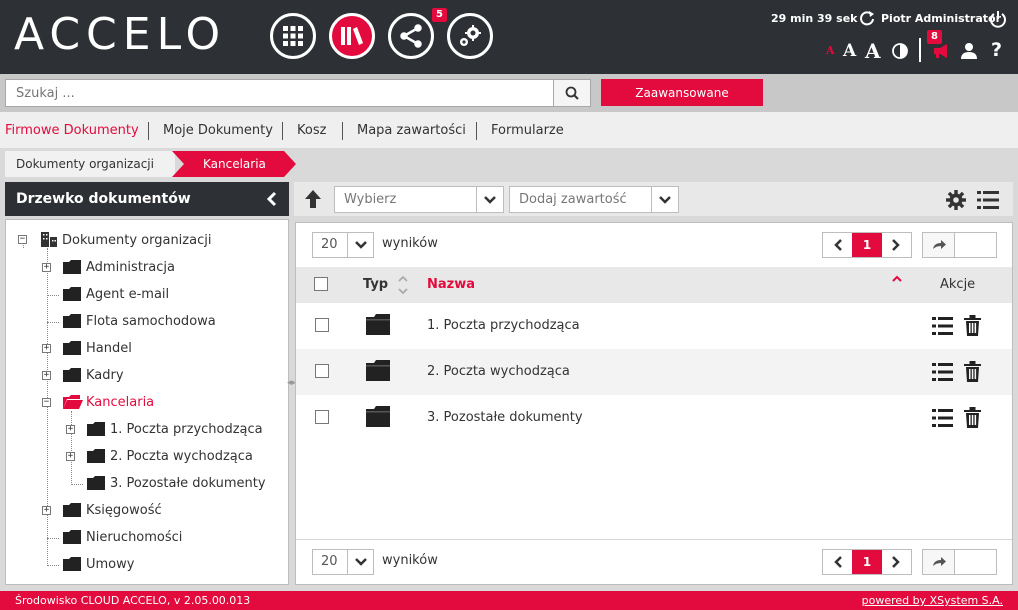 The width and height of the screenshot is (1018, 610). Describe the element at coordinates (110, 564) in the screenshot. I see `tree-node-umowy: Umowy` at that location.